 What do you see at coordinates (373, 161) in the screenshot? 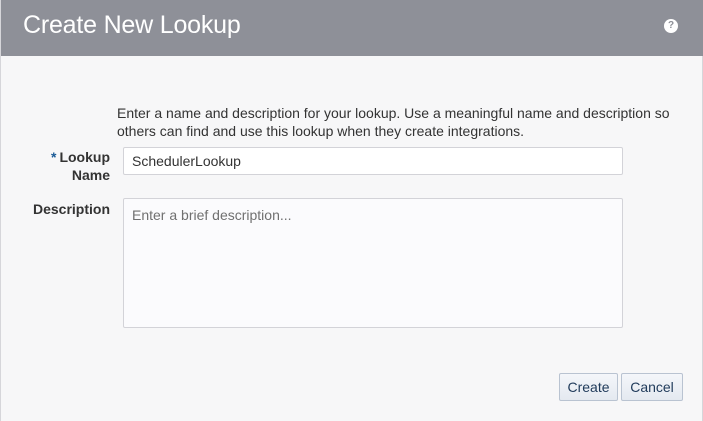
I see `lookup-name-input` at bounding box center [373, 161].